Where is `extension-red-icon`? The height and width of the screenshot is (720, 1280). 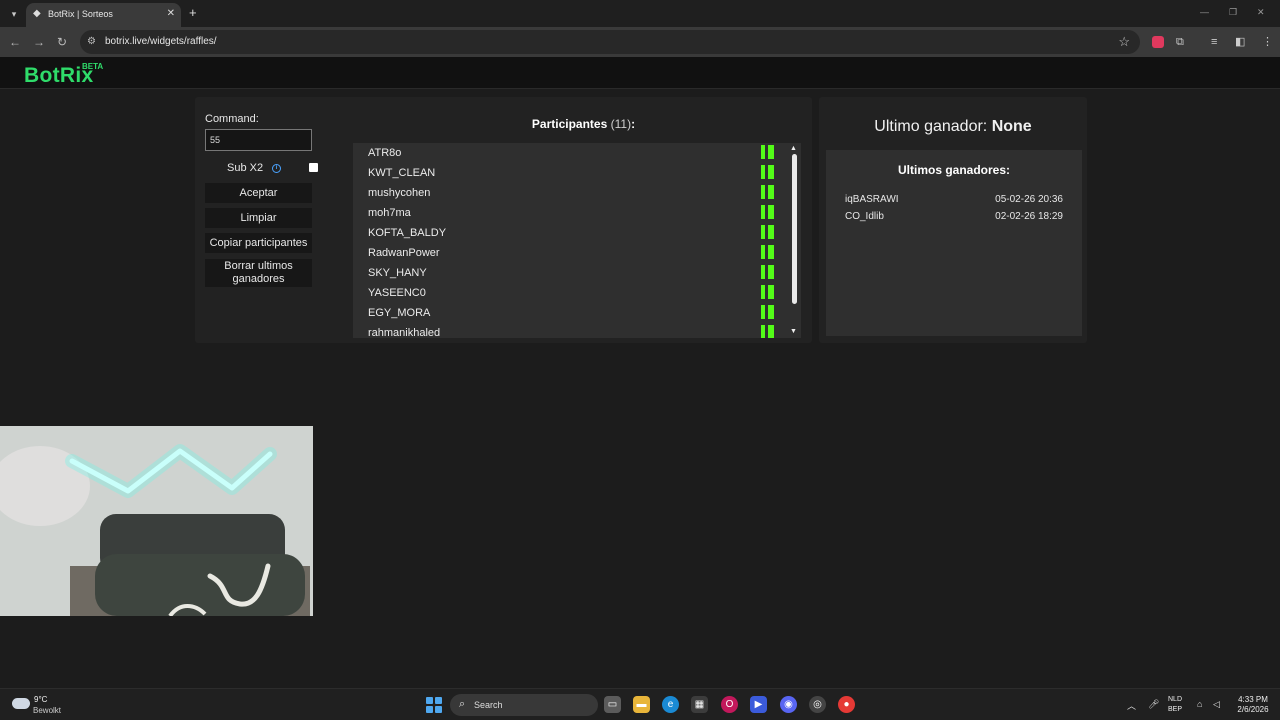
extension-red-icon is located at coordinates (1158, 42).